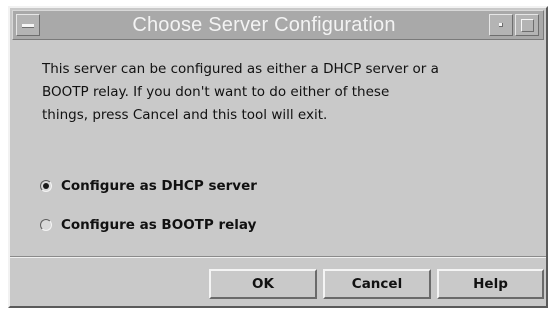 Image resolution: width=551 pixels, height=312 pixels. I want to click on cancel-button: Cancel, so click(377, 284).